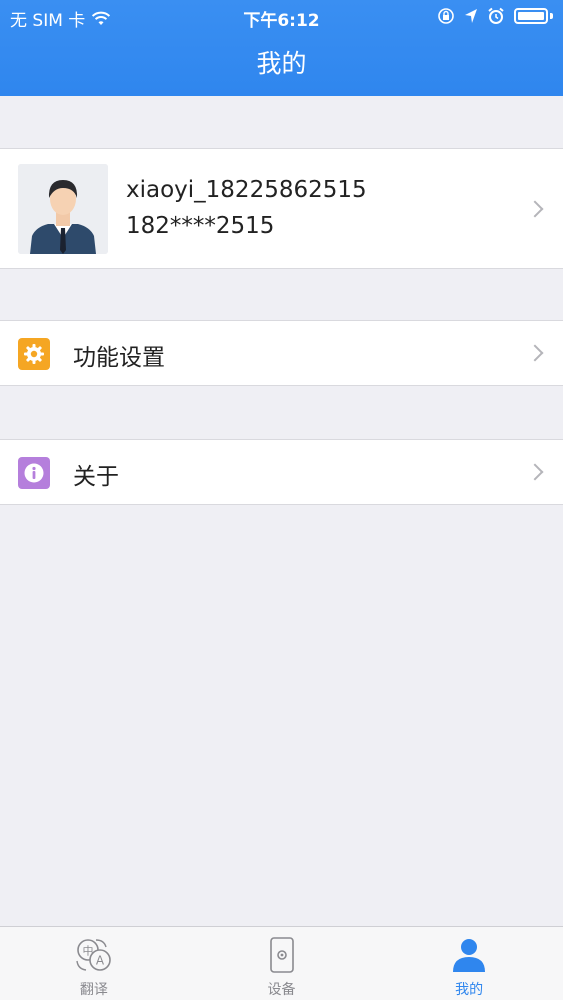  Describe the element at coordinates (446, 16) in the screenshot. I see `orientation-lock-icon` at that location.